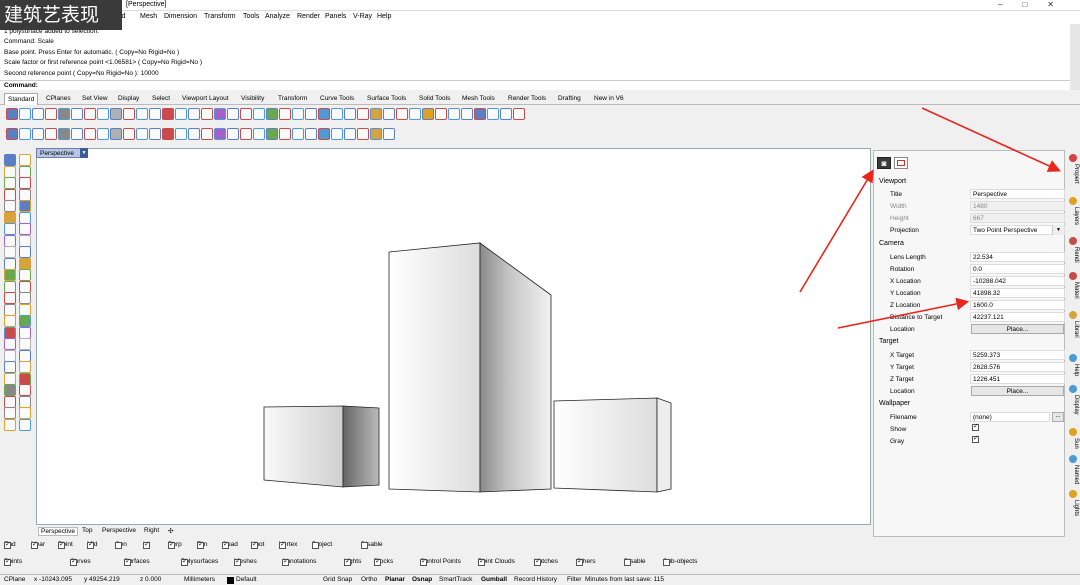 This screenshot has width=1080, height=585. Describe the element at coordinates (991, 139) in the screenshot. I see `arrow-to-properties-tab` at that location.